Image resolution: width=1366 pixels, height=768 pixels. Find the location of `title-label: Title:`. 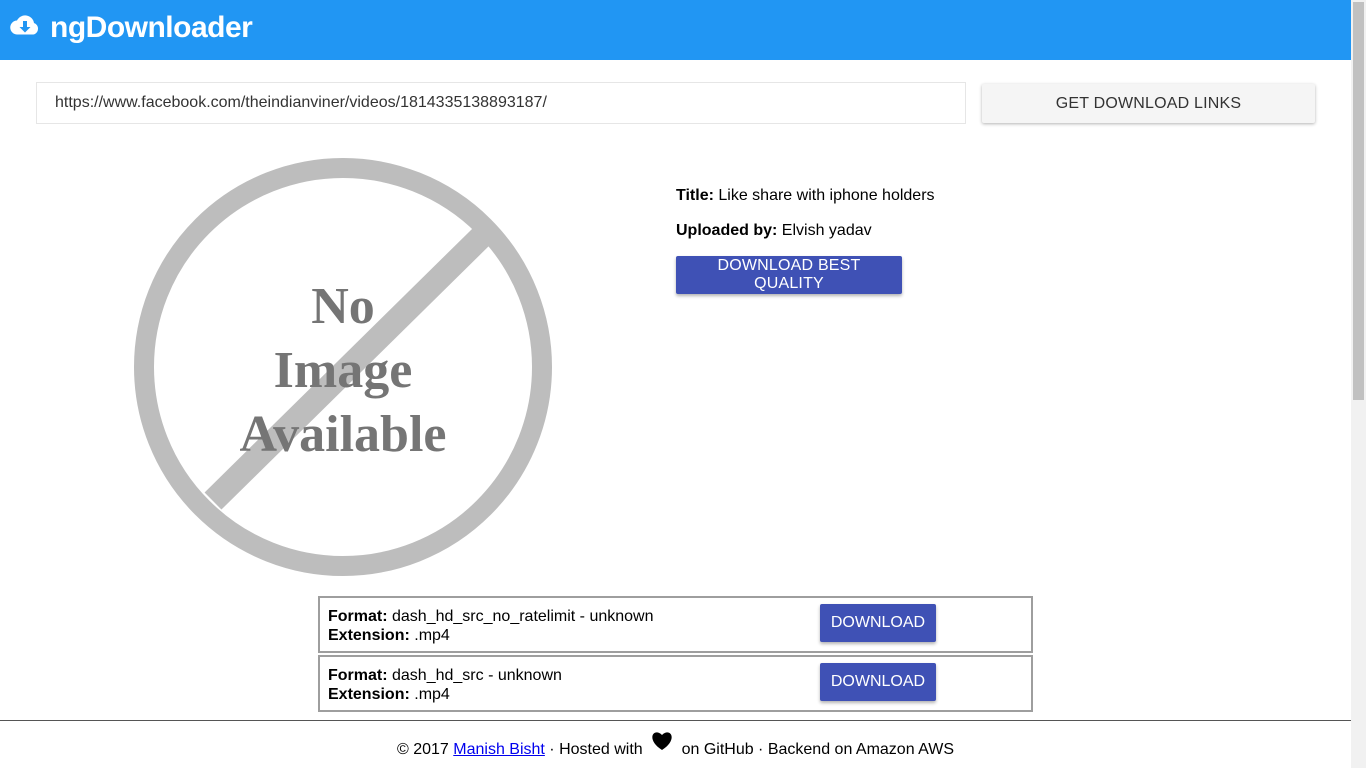

title-label: Title: is located at coordinates (695, 195).